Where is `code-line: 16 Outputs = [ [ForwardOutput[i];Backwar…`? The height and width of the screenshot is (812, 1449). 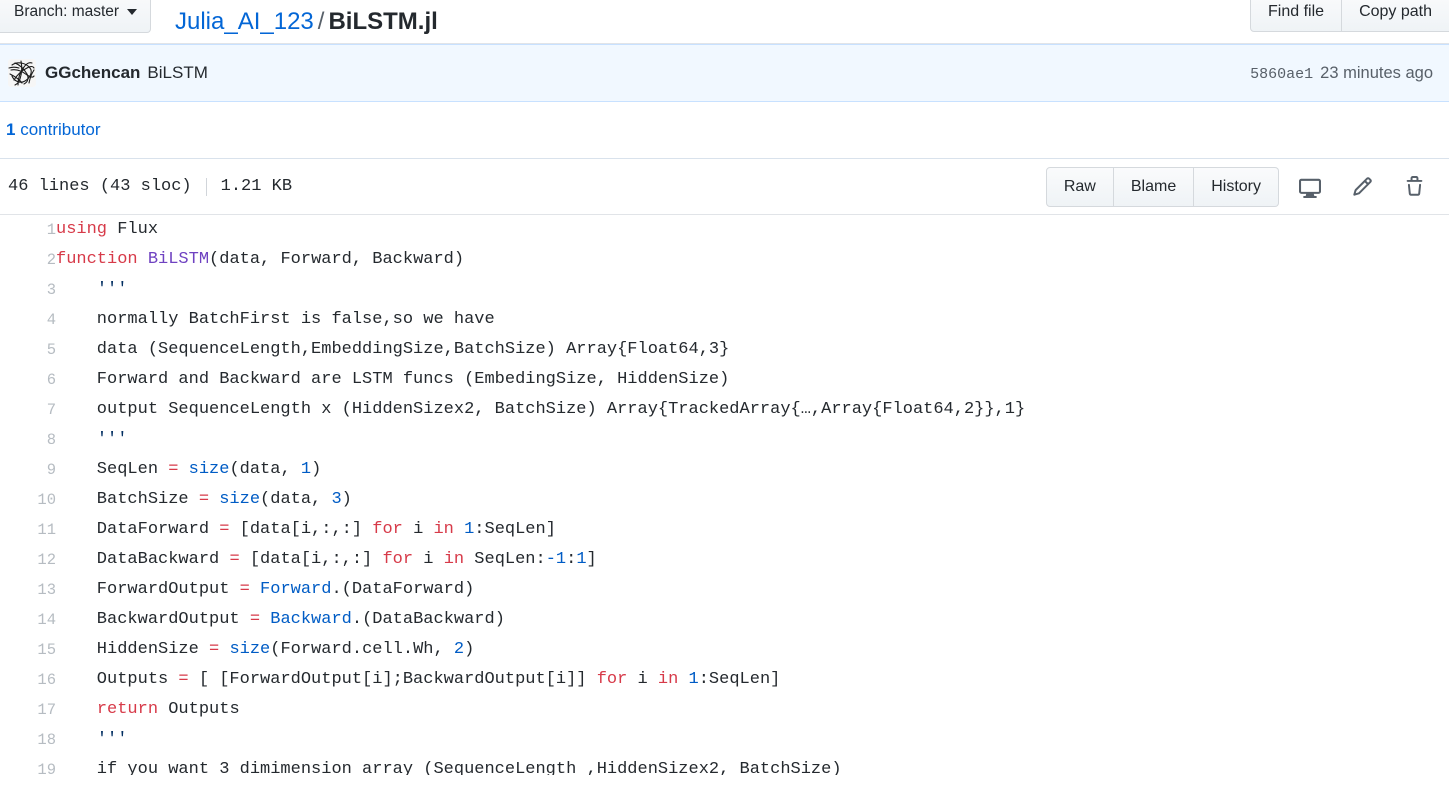 code-line: 16 Outputs = [ [ForwardOutput[i];Backwar… is located at coordinates (724, 680).